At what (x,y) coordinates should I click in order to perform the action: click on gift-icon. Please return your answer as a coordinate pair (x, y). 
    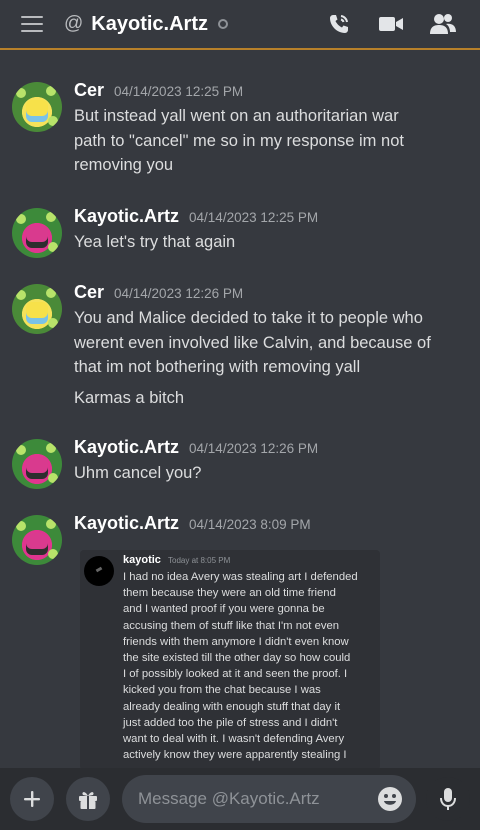
    Looking at the image, I should click on (88, 800).